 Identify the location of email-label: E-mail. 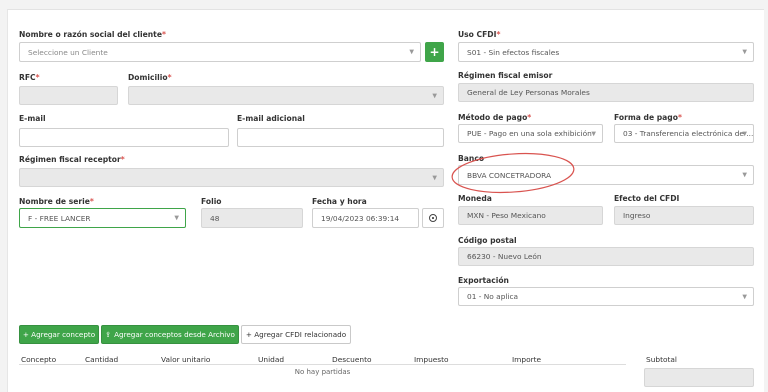
(32, 118).